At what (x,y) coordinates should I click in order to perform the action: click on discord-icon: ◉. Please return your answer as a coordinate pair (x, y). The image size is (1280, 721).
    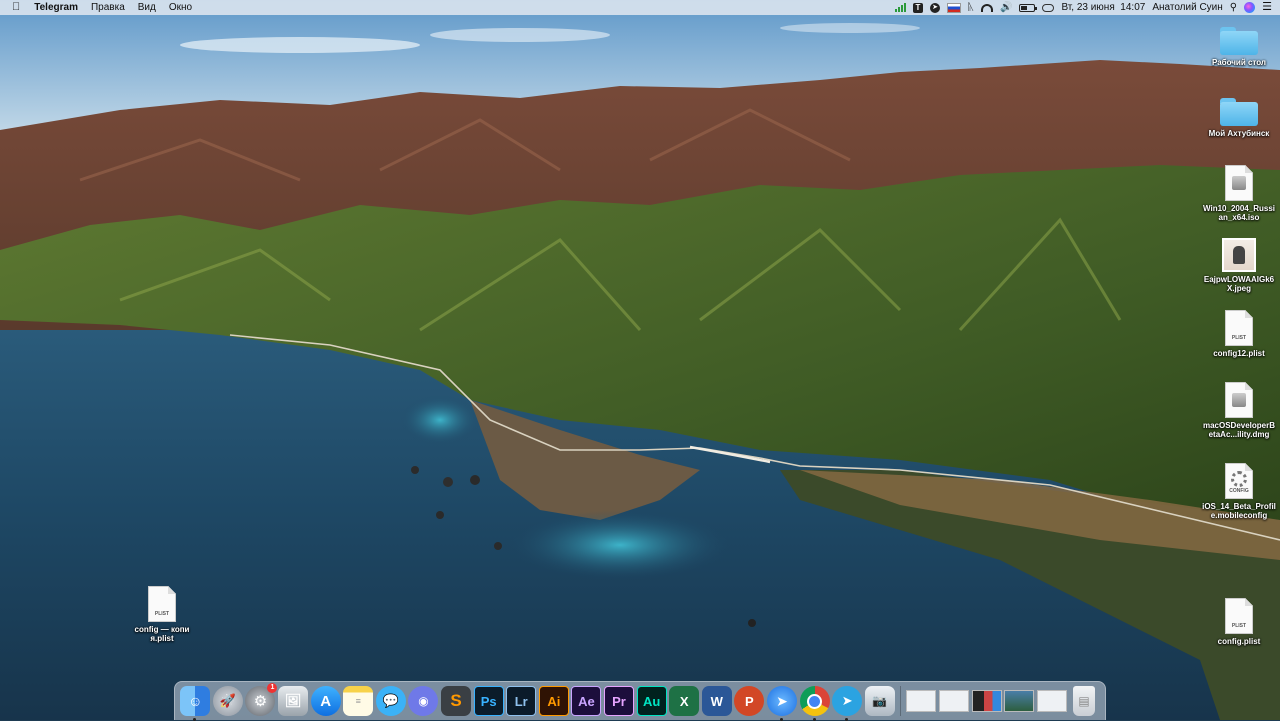
    Looking at the image, I should click on (423, 701).